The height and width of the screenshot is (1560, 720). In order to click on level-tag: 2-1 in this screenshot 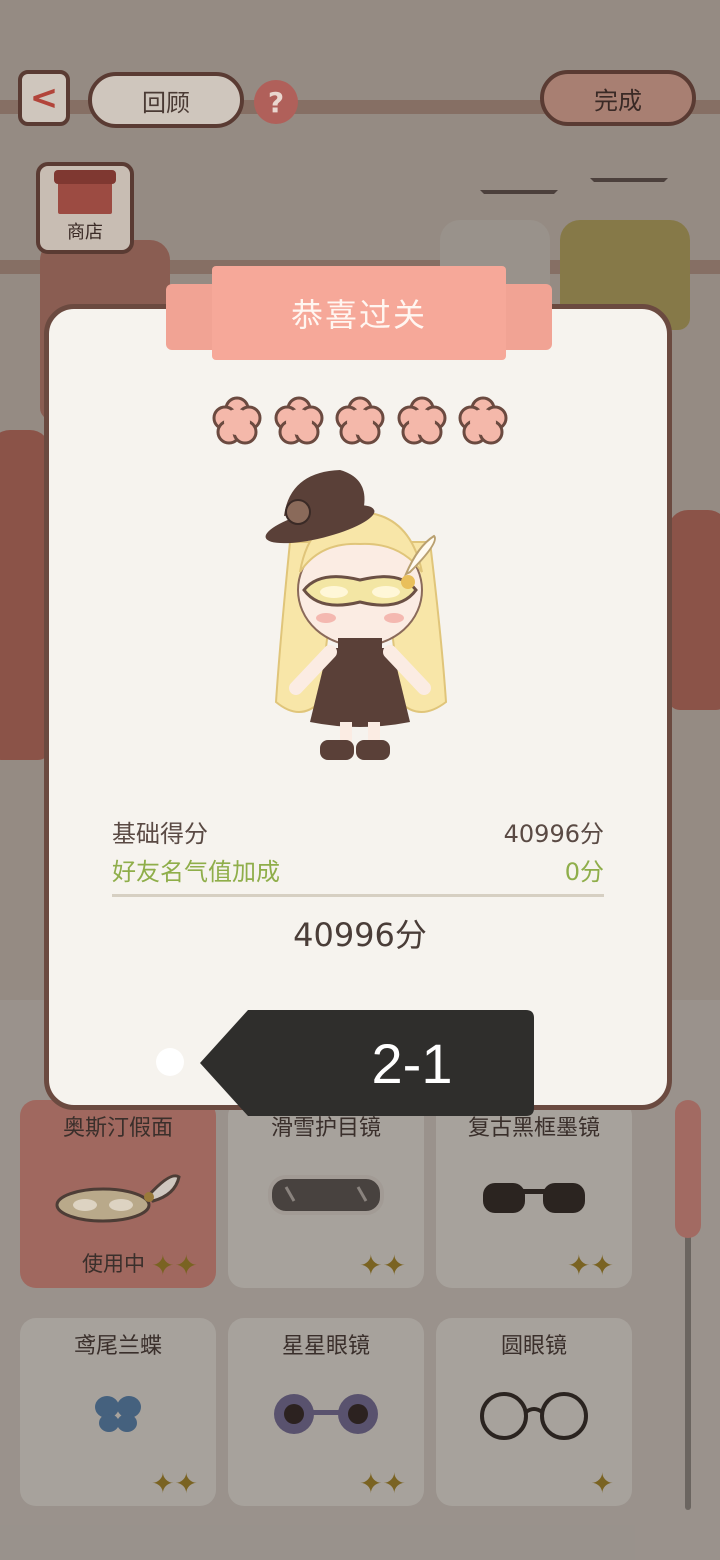, I will do `click(367, 1063)`.